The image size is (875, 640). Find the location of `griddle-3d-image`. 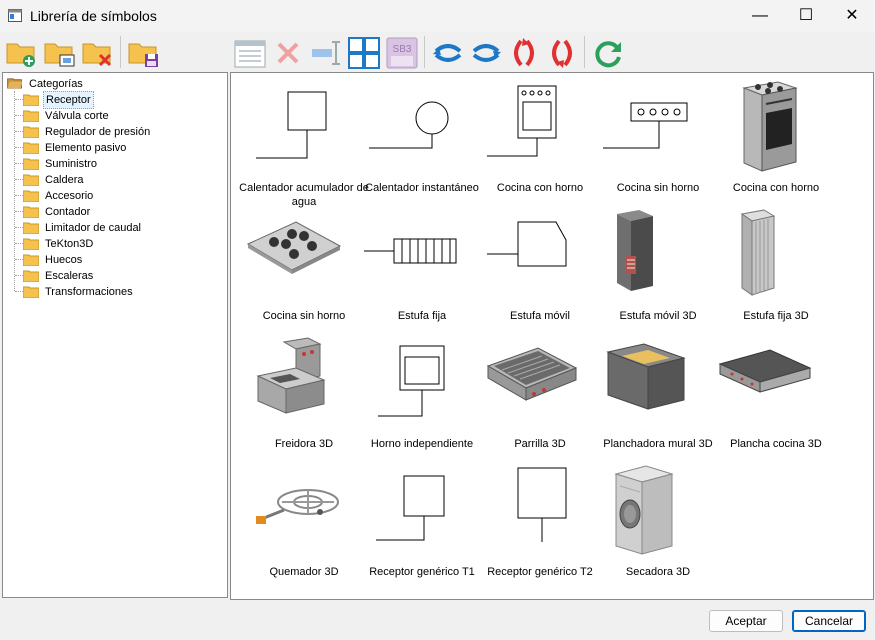

griddle-3d-image is located at coordinates (765, 371).